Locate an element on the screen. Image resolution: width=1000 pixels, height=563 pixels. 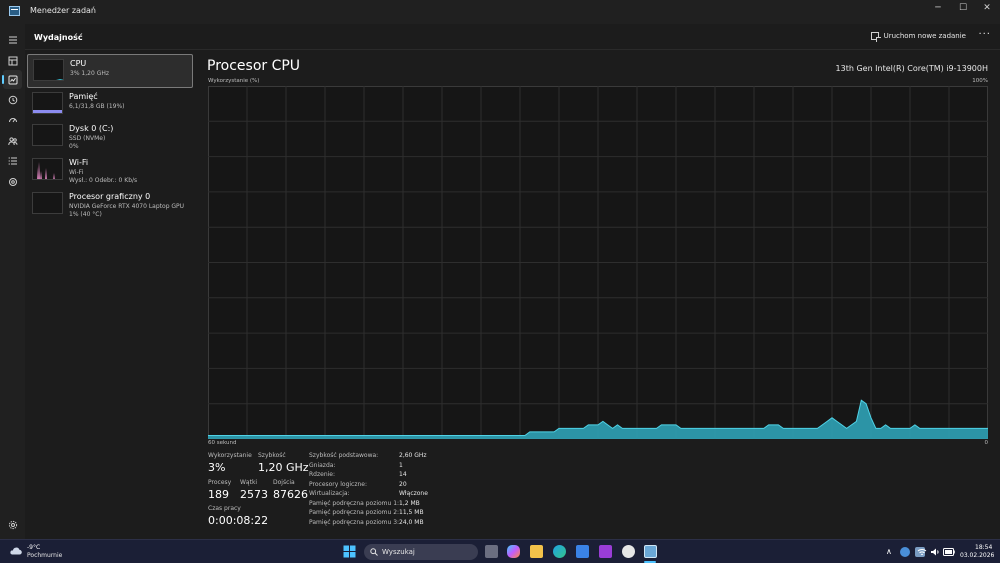
menu-icon is located at coordinates (12, 39).